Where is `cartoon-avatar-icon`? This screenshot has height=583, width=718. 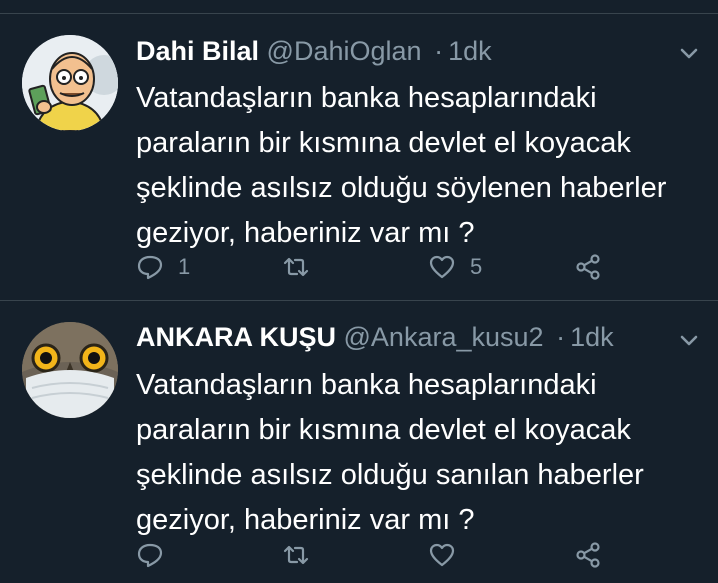
cartoon-avatar-icon is located at coordinates (70, 83).